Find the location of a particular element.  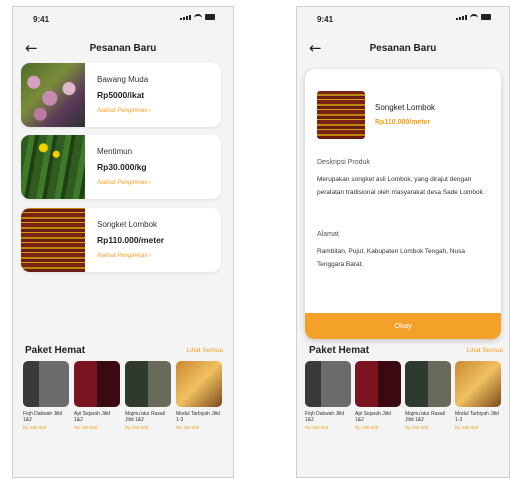

modal-product-name: Songket Lombok is located at coordinates (405, 107).